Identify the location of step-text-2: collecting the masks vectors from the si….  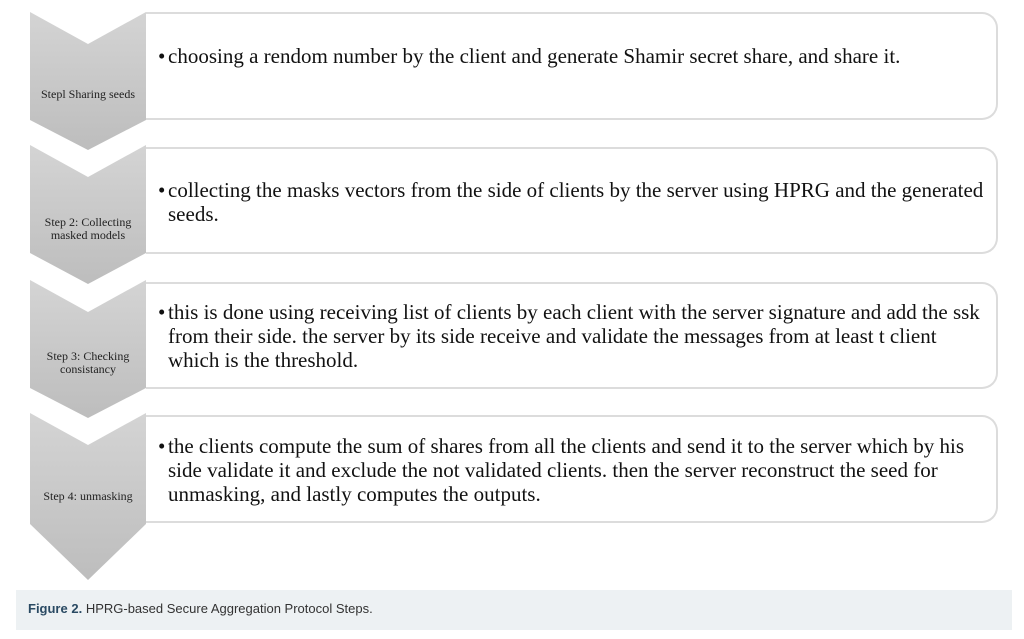
(576, 202).